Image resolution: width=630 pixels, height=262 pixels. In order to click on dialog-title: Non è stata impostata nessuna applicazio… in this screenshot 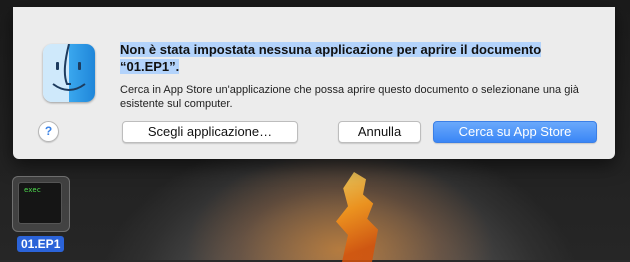, I will do `click(357, 58)`.